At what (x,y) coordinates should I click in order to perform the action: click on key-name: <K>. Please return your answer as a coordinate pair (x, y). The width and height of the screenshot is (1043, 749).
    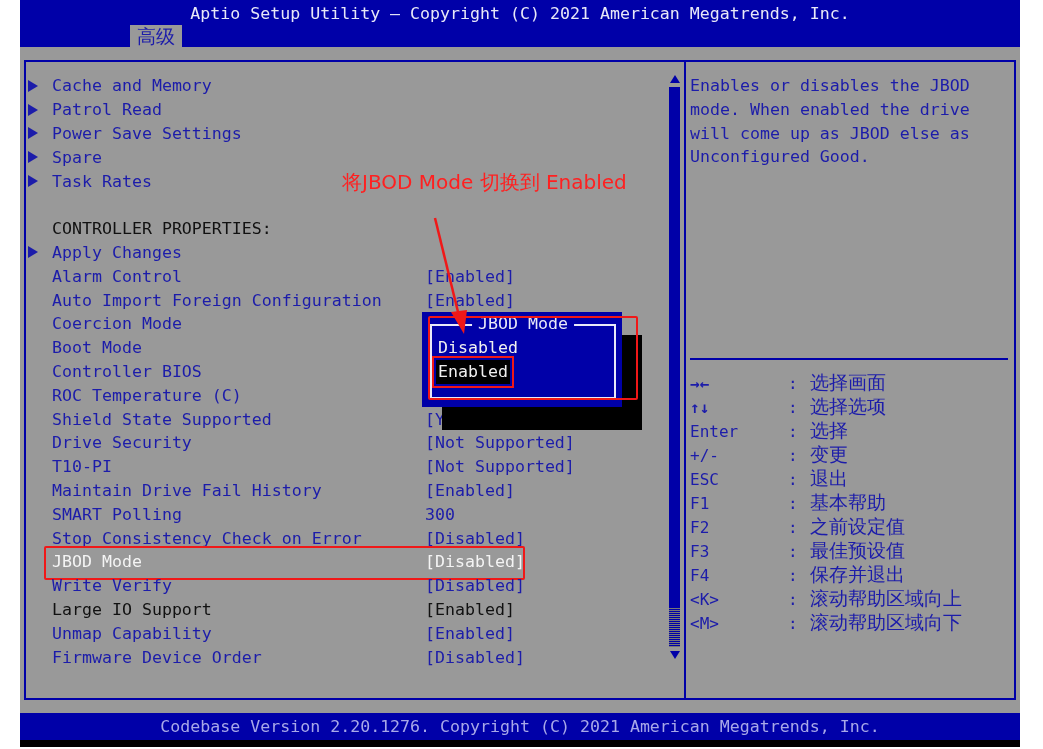
    Looking at the image, I should click on (705, 599).